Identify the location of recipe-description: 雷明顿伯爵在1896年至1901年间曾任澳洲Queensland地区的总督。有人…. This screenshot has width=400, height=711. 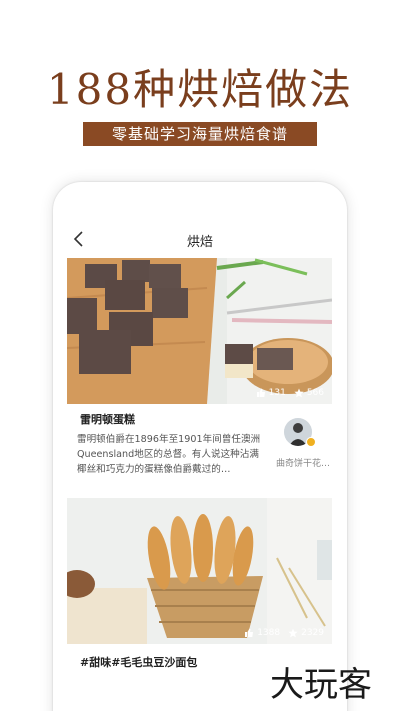
(169, 454).